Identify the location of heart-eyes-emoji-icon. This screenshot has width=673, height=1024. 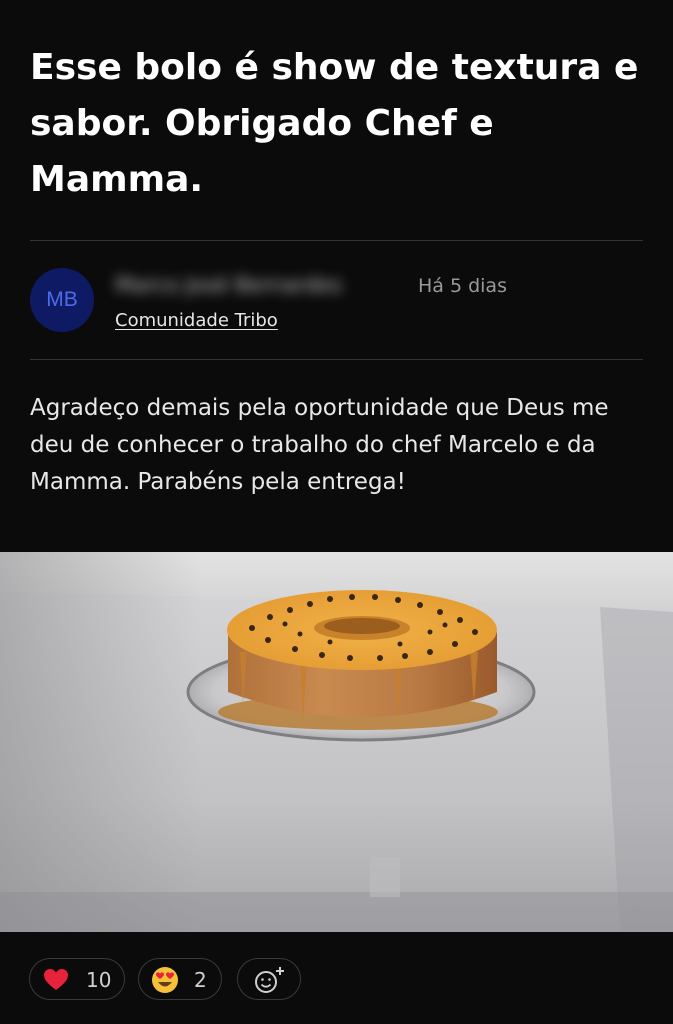
(165, 980).